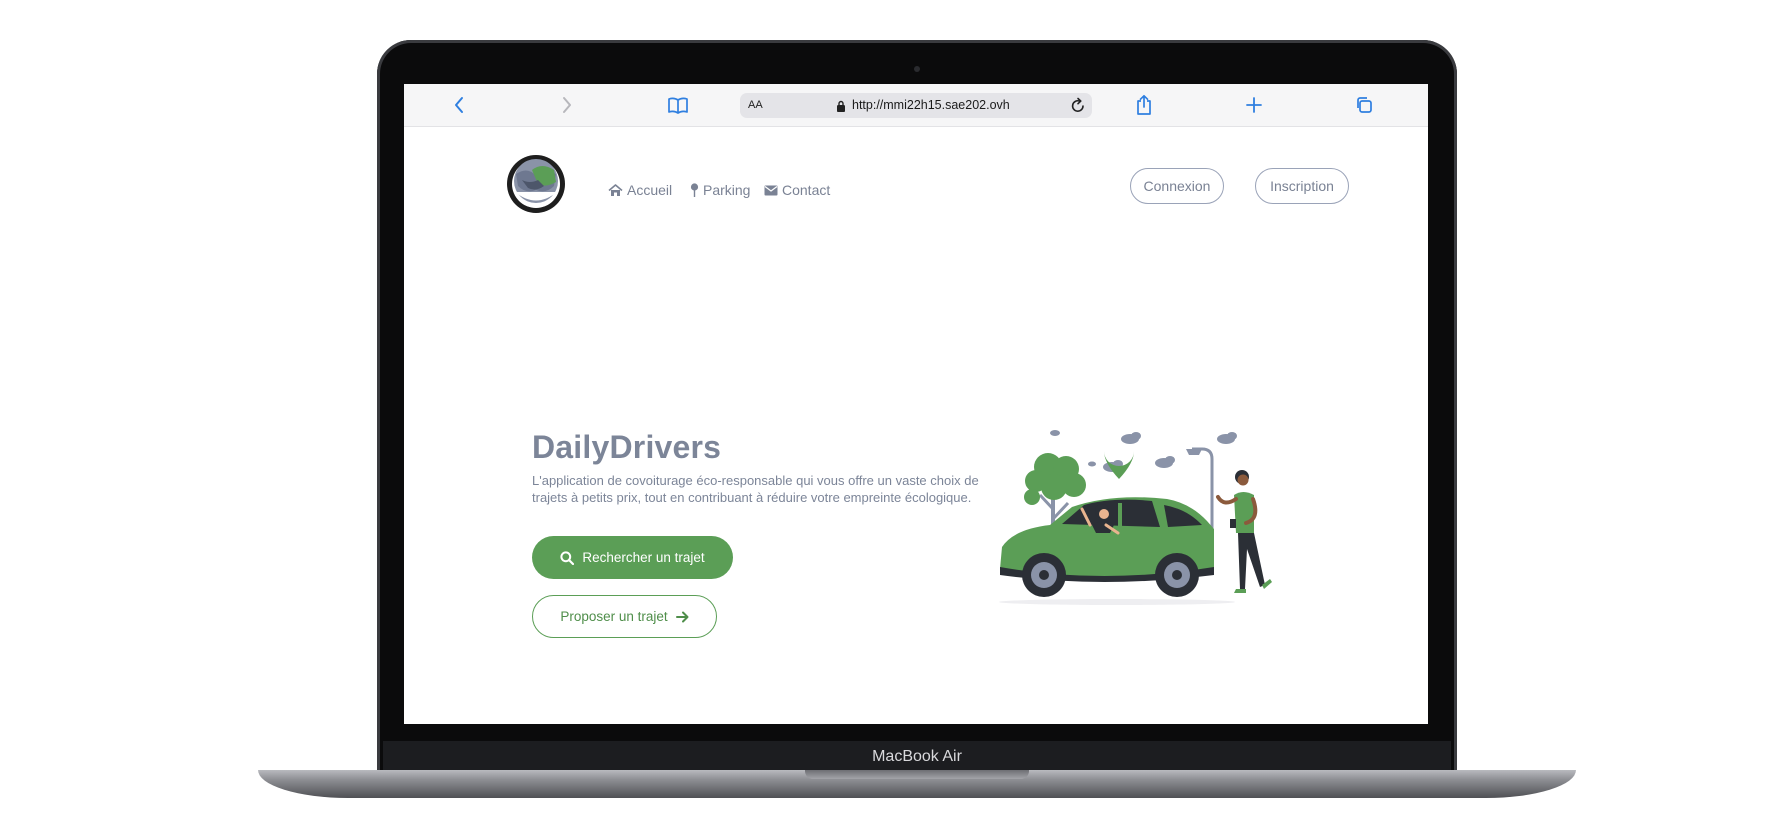 The height and width of the screenshot is (817, 1781). What do you see at coordinates (1302, 186) in the screenshot?
I see `signup-button: Inscription` at bounding box center [1302, 186].